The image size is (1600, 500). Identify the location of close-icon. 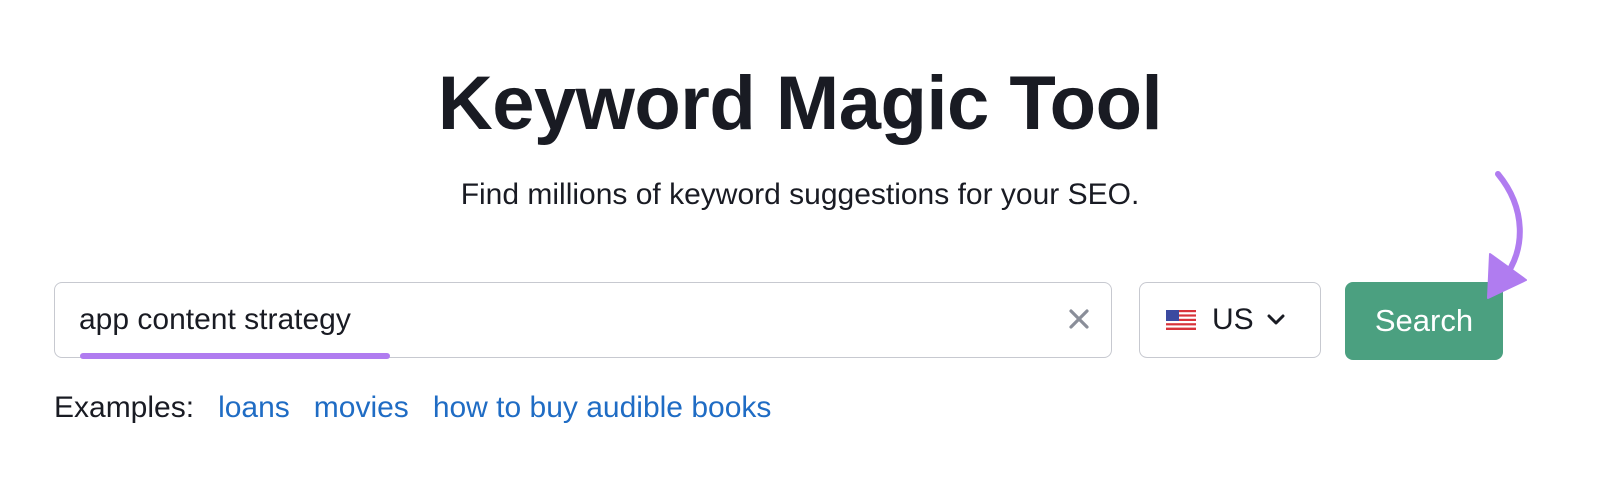
(1079, 319).